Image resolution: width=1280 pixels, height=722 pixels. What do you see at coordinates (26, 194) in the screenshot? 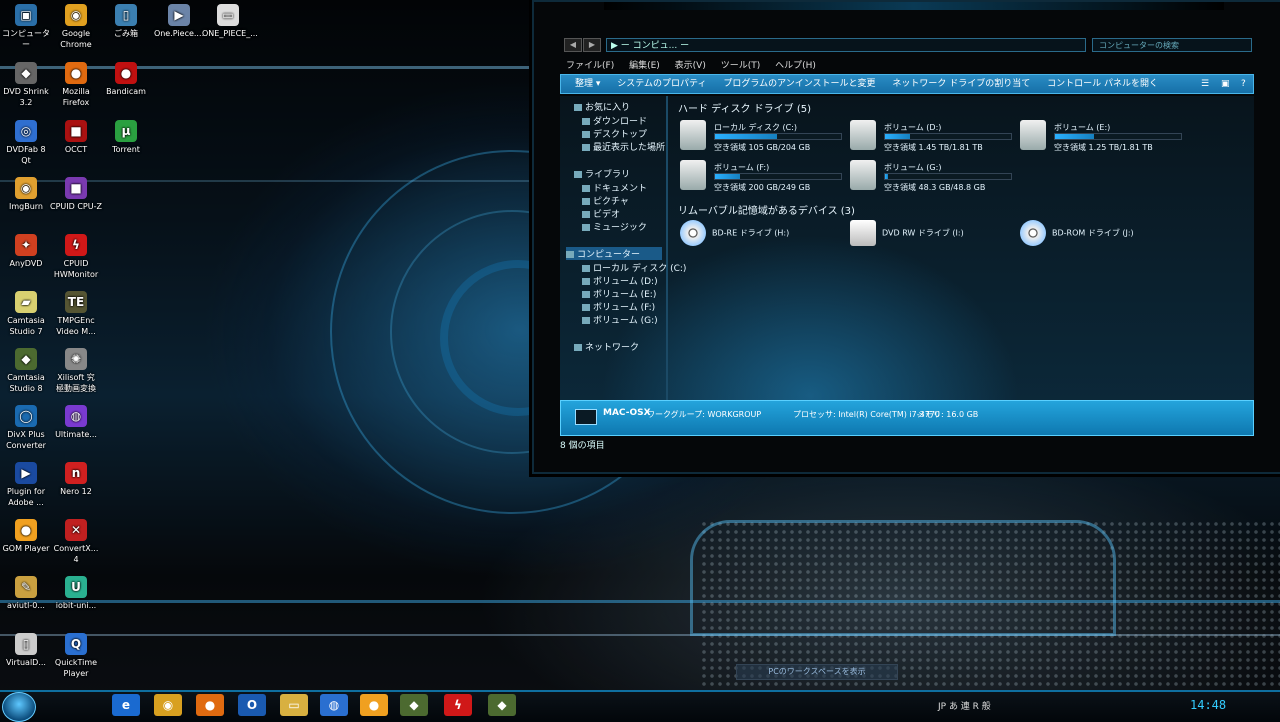
I see `desktop-icon: ◉ ImgBurn` at bounding box center [26, 194].